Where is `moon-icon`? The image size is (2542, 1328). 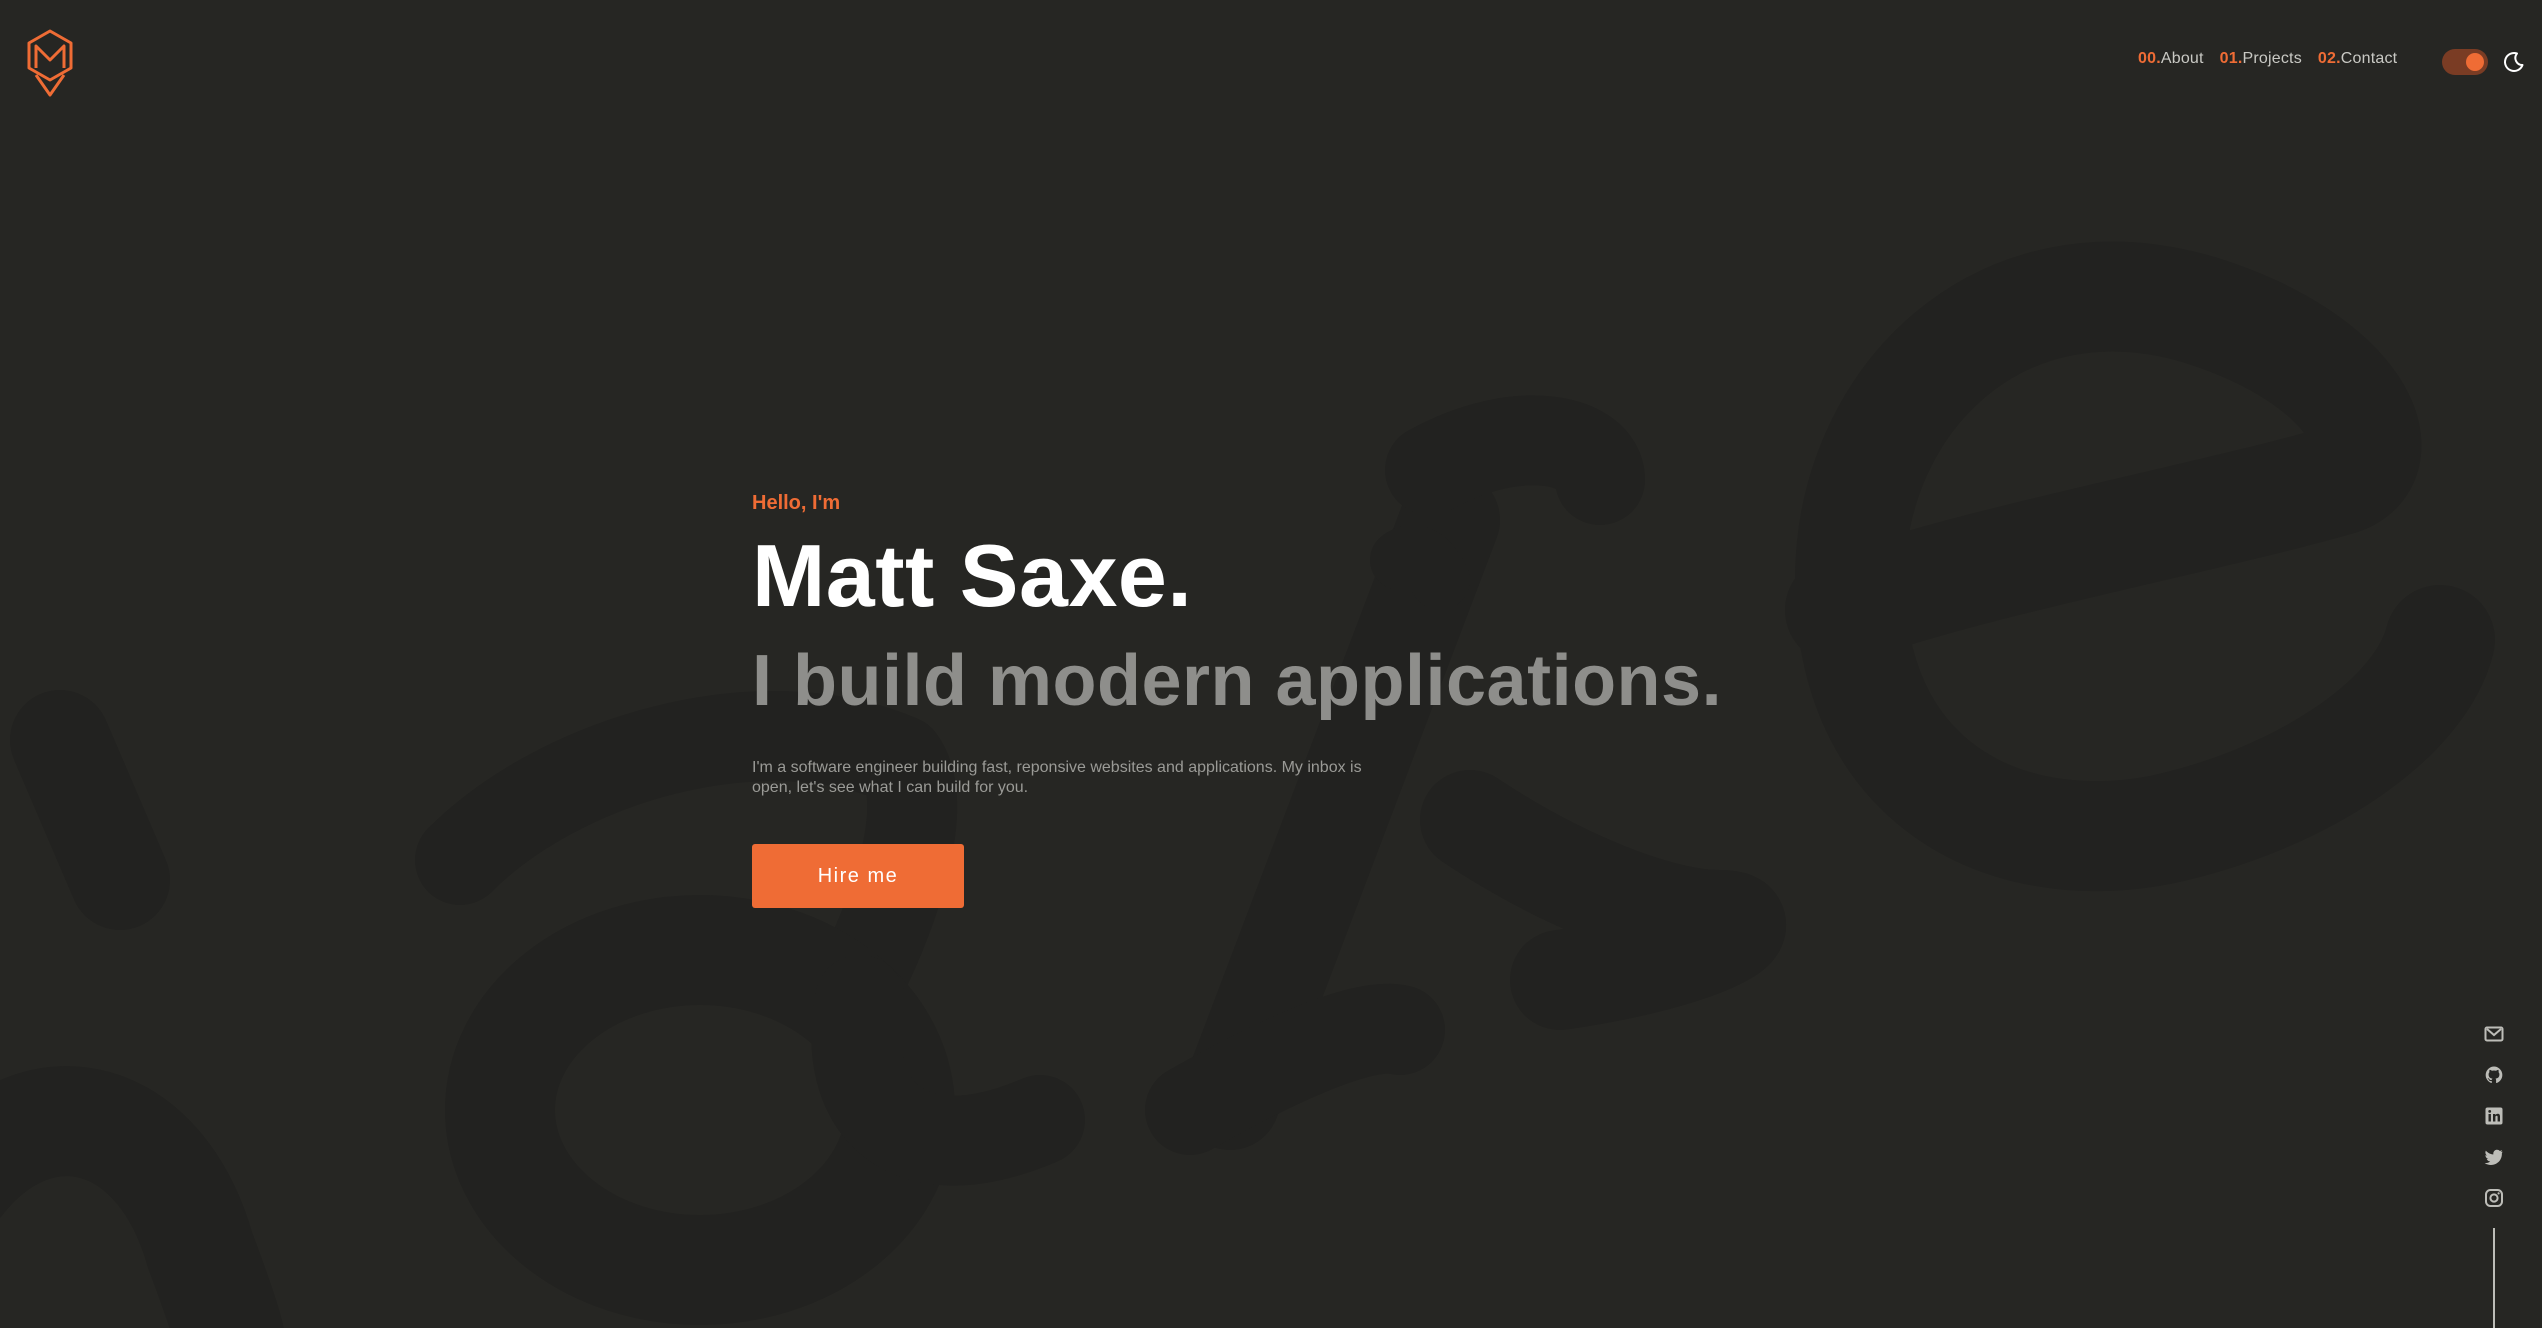 moon-icon is located at coordinates (2514, 62).